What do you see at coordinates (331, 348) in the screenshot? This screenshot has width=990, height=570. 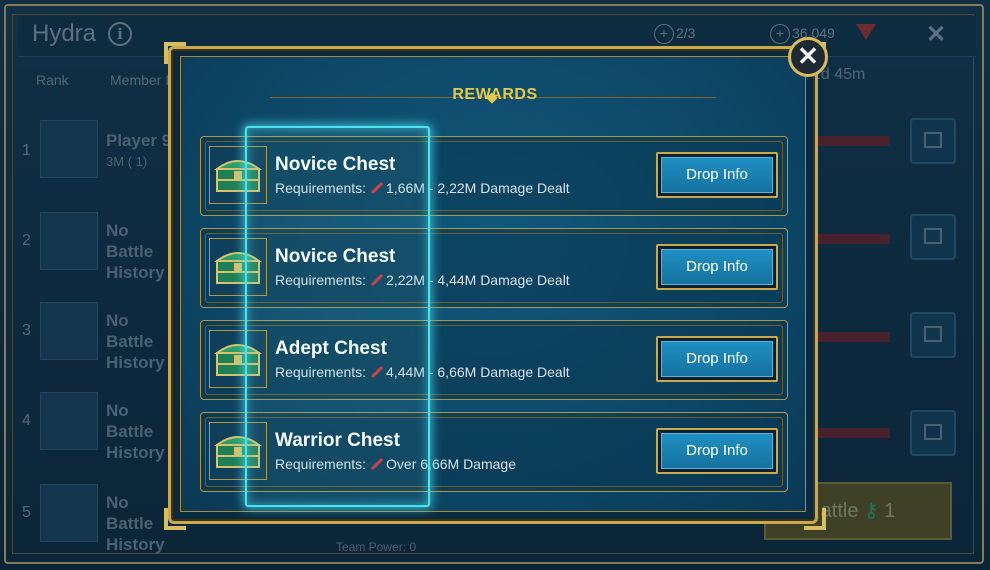 I see `reward-name: Adept Chest` at bounding box center [331, 348].